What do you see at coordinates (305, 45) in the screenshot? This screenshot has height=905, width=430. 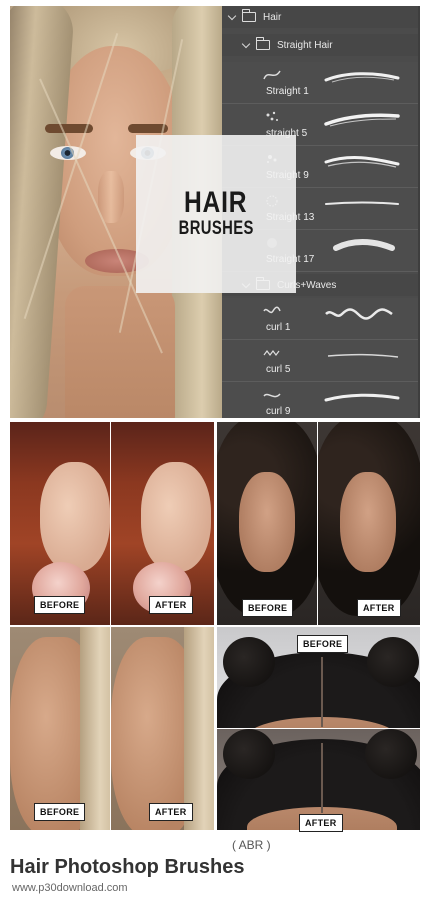 I see `folder-label: Straight Hair` at bounding box center [305, 45].